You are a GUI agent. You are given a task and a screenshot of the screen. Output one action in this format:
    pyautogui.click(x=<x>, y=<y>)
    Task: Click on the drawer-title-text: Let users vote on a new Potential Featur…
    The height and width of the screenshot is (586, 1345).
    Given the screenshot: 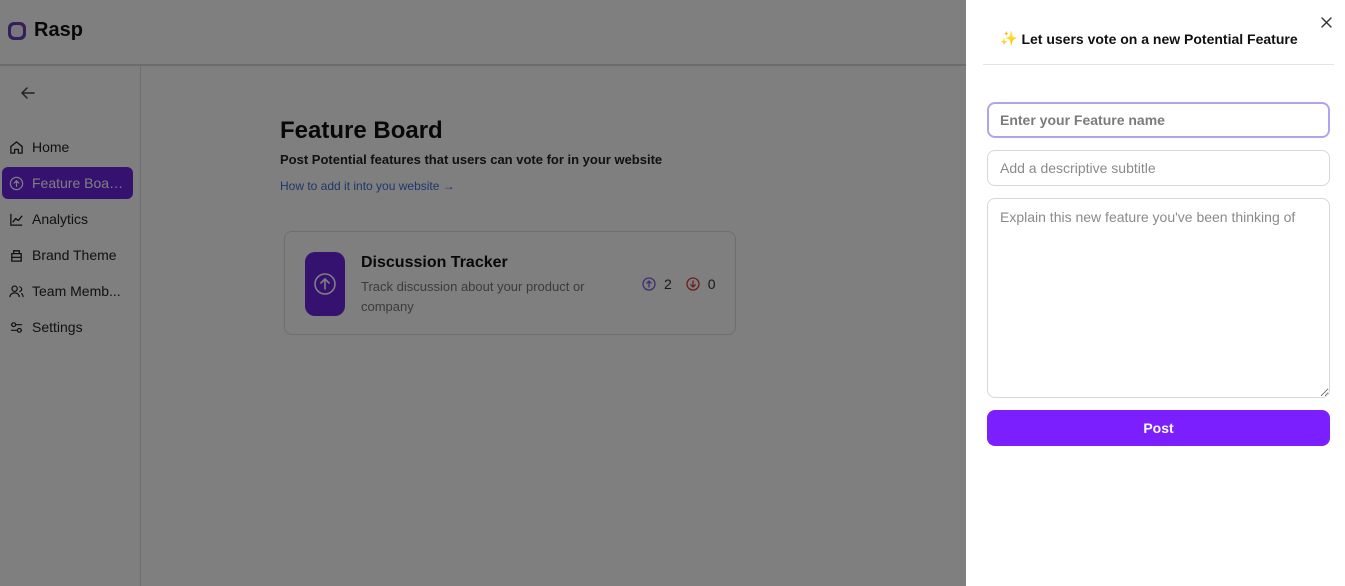 What is the action you would take?
    pyautogui.click(x=1159, y=38)
    